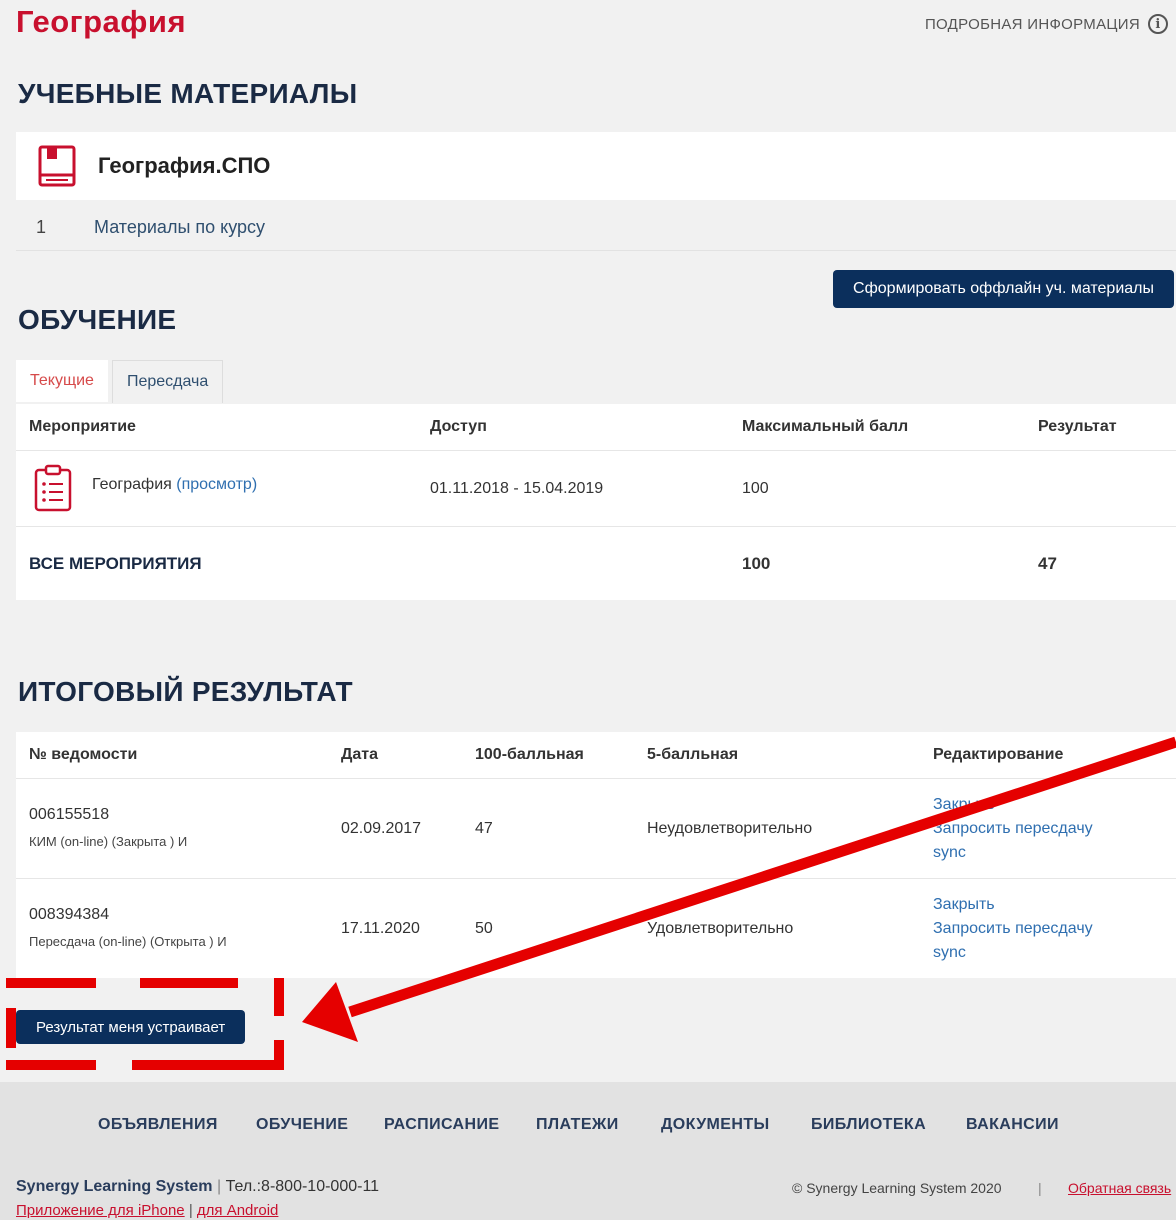  What do you see at coordinates (69, 814) in the screenshot?
I see `statement-number: 006155518` at bounding box center [69, 814].